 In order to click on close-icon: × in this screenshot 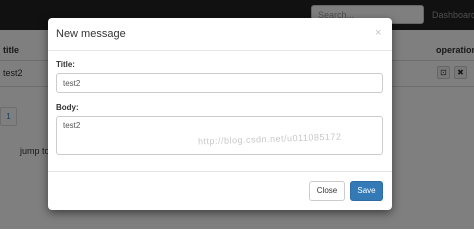, I will do `click(378, 33)`.